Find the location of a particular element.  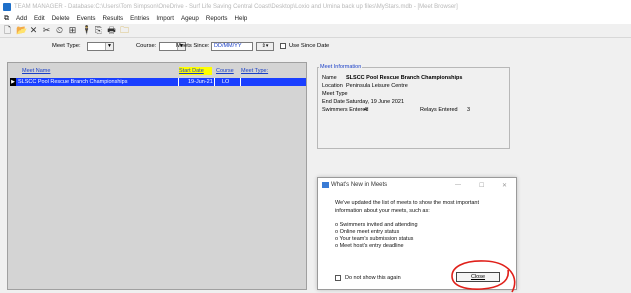

use-since-date-label: Use Since Date is located at coordinates (309, 46).